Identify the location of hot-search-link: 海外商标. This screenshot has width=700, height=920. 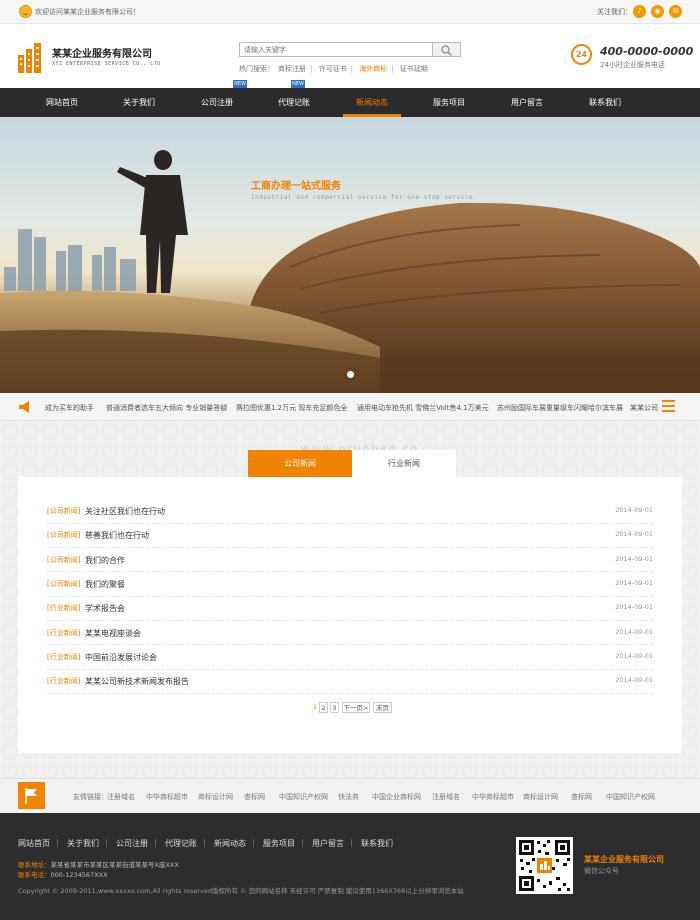
(373, 69).